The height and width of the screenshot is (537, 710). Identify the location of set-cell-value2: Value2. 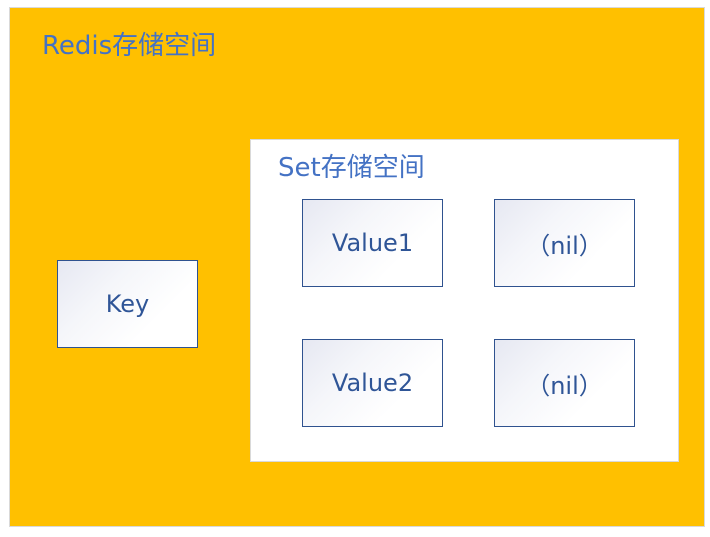
(372, 383).